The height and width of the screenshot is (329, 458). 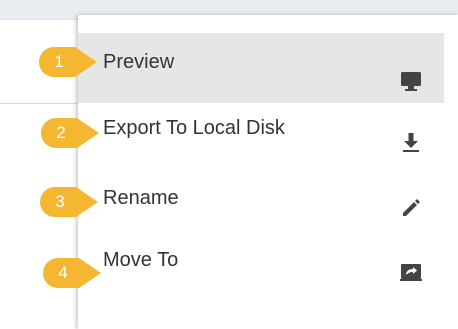 I want to click on move-to-icon, so click(x=411, y=272).